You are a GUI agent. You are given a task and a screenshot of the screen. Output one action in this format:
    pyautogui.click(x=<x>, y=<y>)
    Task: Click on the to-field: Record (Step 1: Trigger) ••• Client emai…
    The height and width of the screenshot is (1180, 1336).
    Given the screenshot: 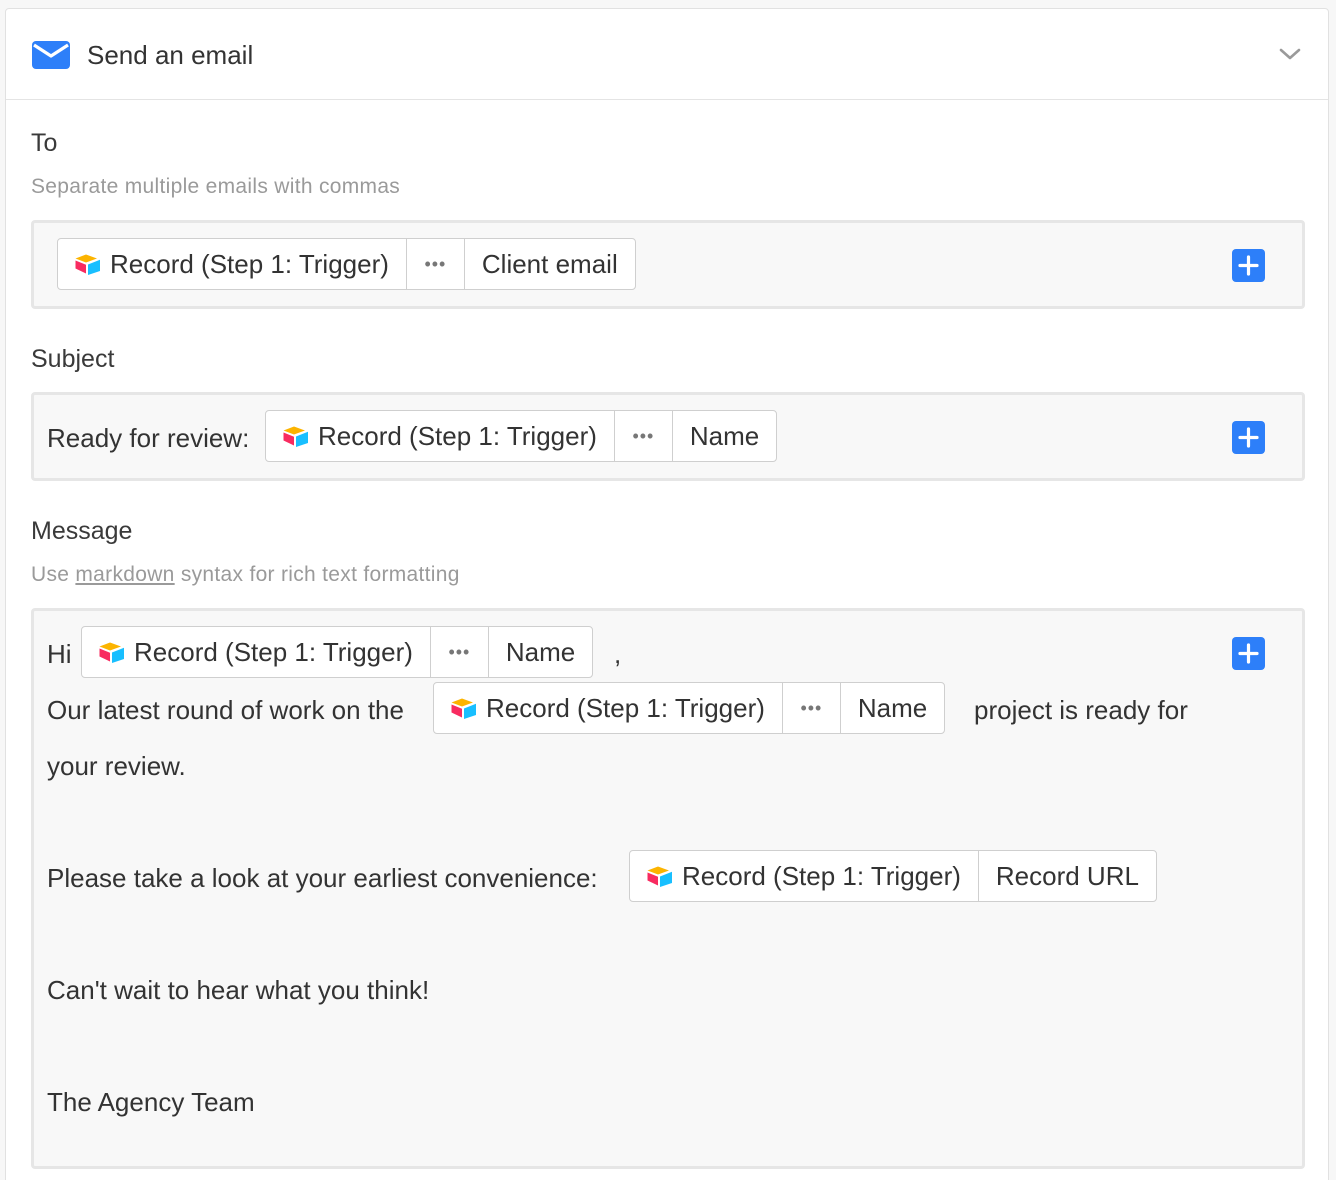 What is the action you would take?
    pyautogui.click(x=668, y=264)
    